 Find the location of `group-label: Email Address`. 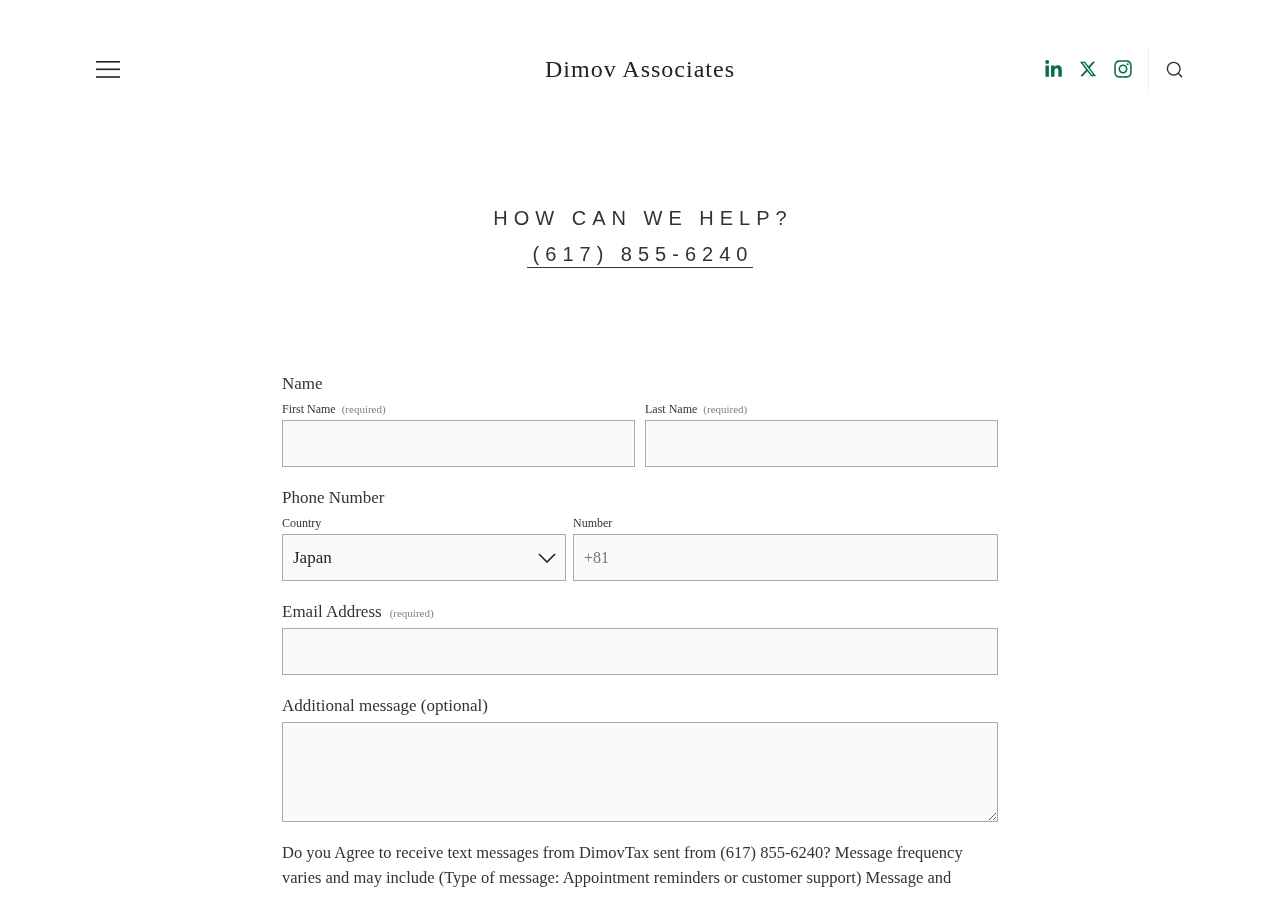

group-label: Email Address is located at coordinates (332, 612).